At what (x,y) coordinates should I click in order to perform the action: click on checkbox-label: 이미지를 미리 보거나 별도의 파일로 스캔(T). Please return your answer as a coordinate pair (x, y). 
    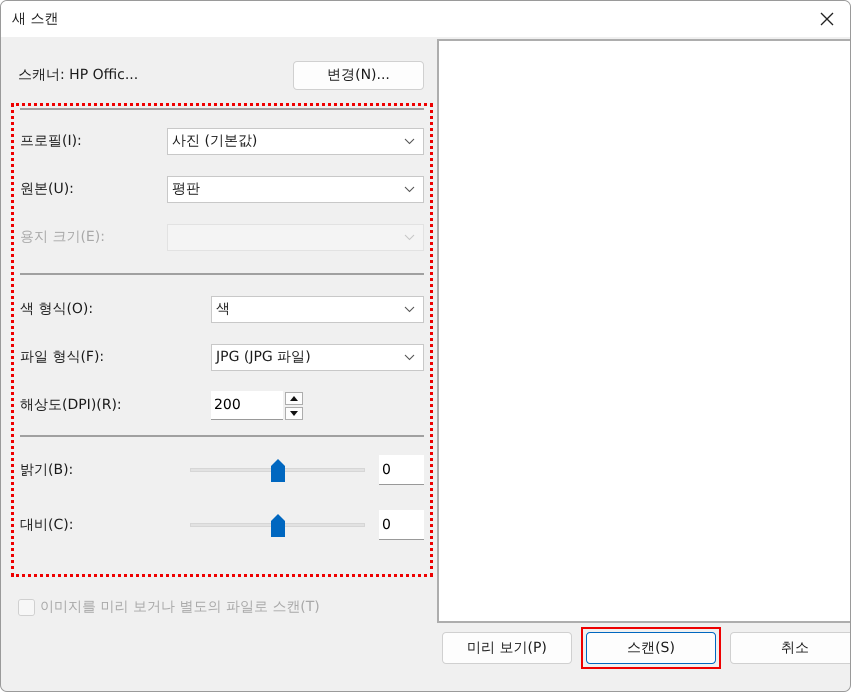
    Looking at the image, I should click on (180, 607).